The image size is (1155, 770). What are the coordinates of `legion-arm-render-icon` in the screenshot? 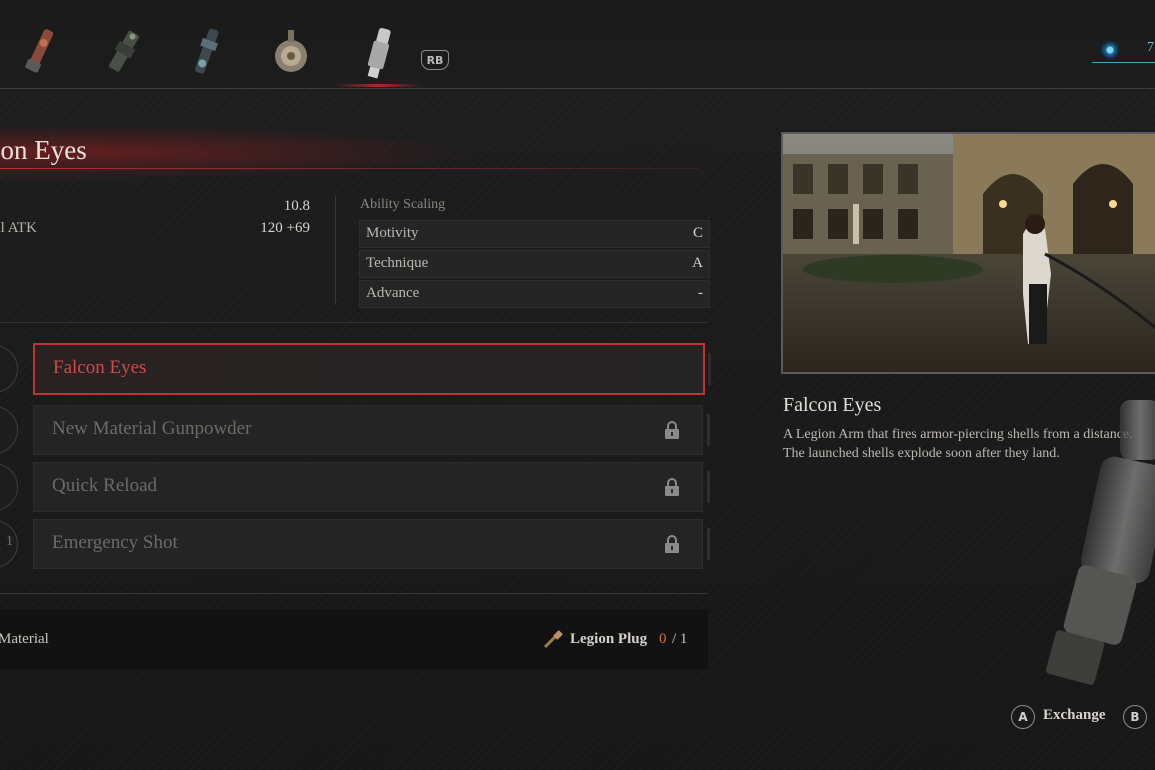 It's located at (1100, 542).